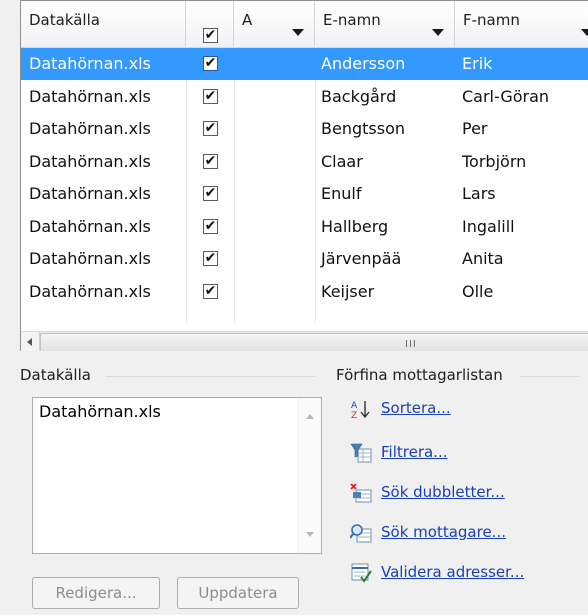 The height and width of the screenshot is (615, 588). Describe the element at coordinates (304, 129) in the screenshot. I see `table-row: Datahörnan.xls ✔ Bengtsson Per` at that location.